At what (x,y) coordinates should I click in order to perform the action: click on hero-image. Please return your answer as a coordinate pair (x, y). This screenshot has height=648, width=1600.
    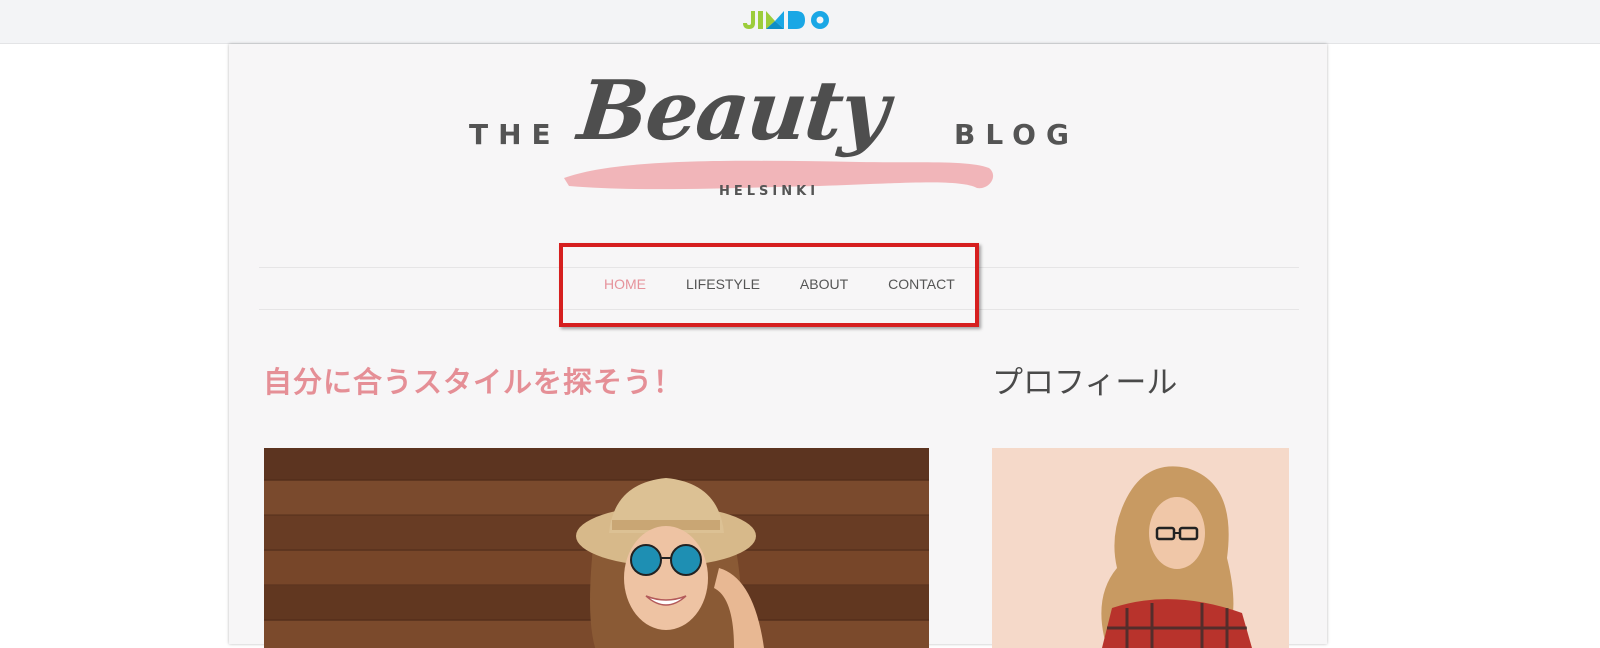
    Looking at the image, I should click on (596, 548).